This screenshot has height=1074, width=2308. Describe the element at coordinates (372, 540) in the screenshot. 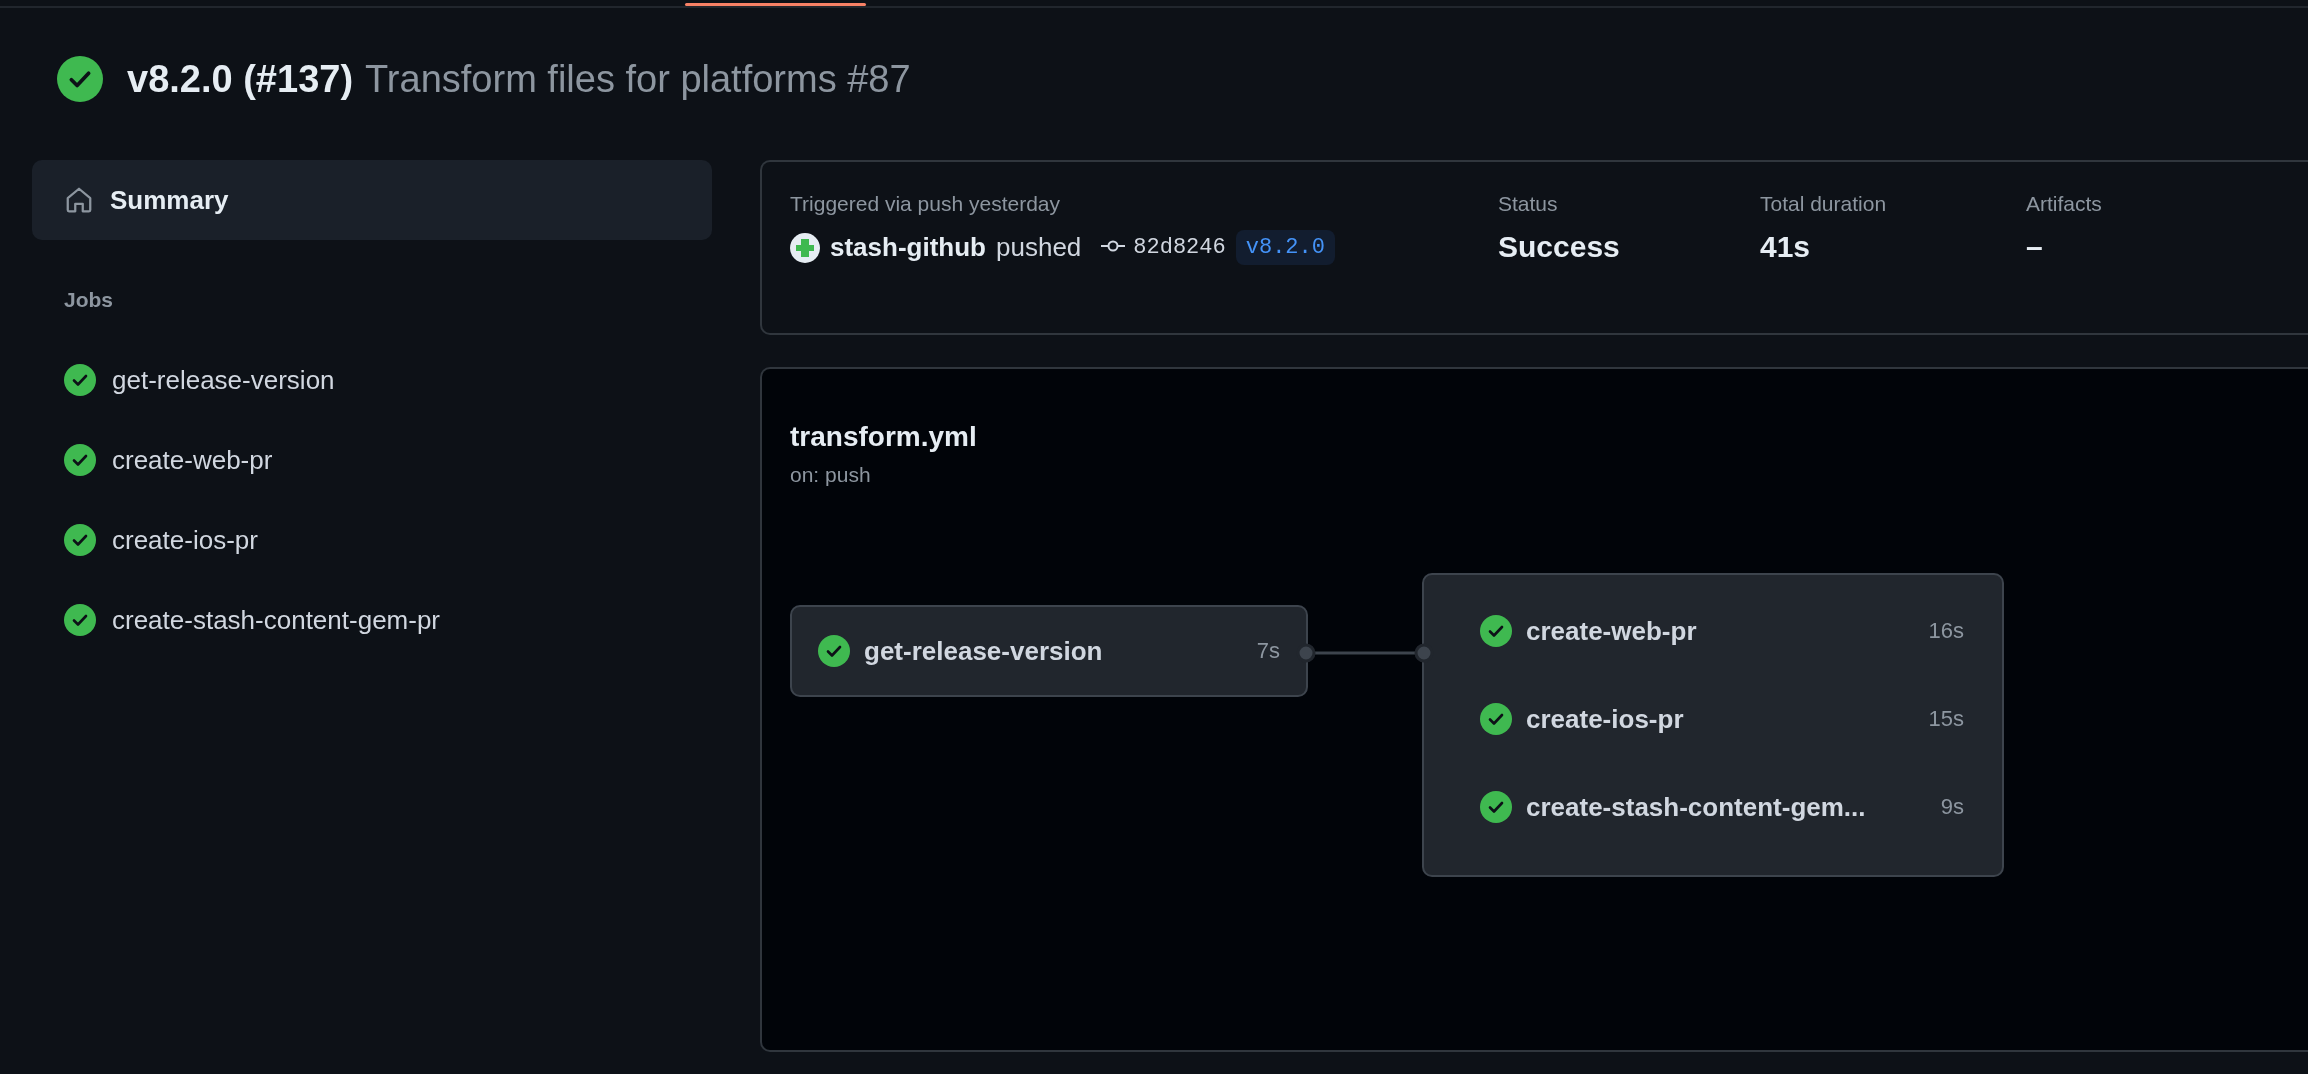

I see `job-nav-item: create-ios-pr` at that location.